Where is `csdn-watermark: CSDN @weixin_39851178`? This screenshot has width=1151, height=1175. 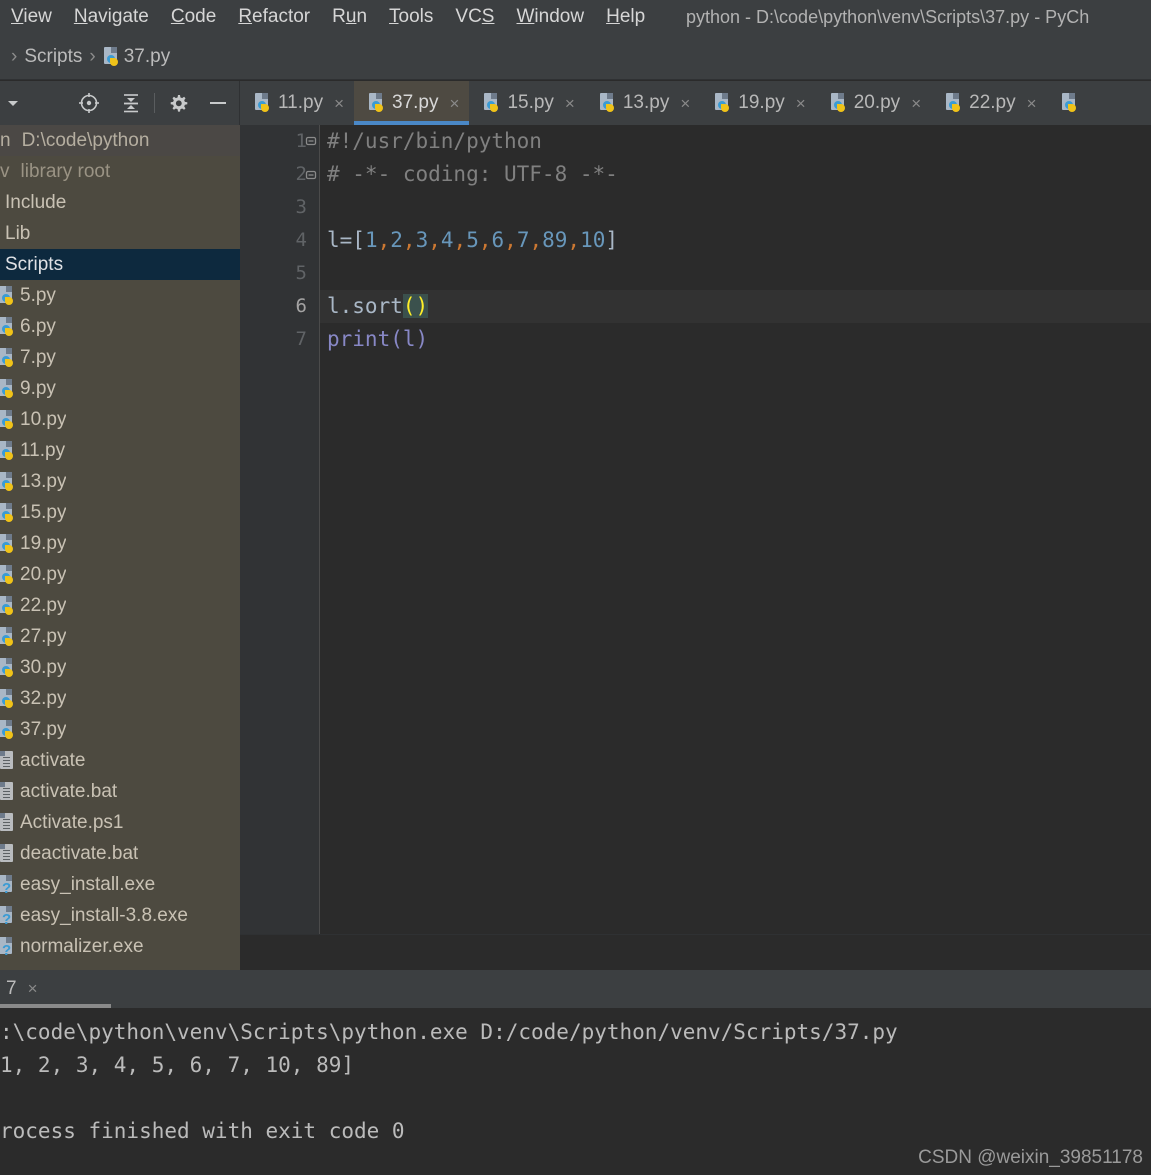 csdn-watermark: CSDN @weixin_39851178 is located at coordinates (1030, 1157).